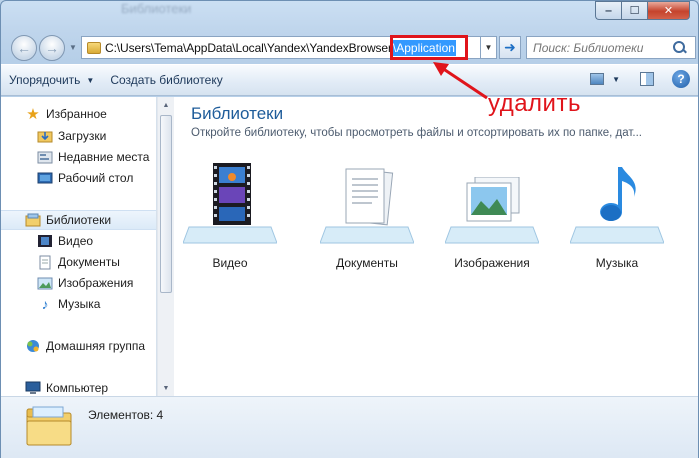  I want to click on music-library-icon, so click(618, 194).